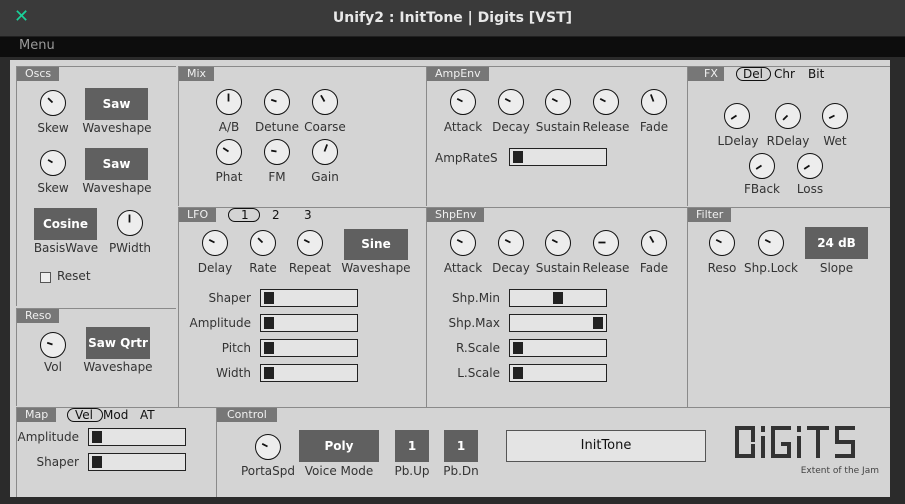  What do you see at coordinates (606, 243) in the screenshot?
I see `shp-release-knob` at bounding box center [606, 243].